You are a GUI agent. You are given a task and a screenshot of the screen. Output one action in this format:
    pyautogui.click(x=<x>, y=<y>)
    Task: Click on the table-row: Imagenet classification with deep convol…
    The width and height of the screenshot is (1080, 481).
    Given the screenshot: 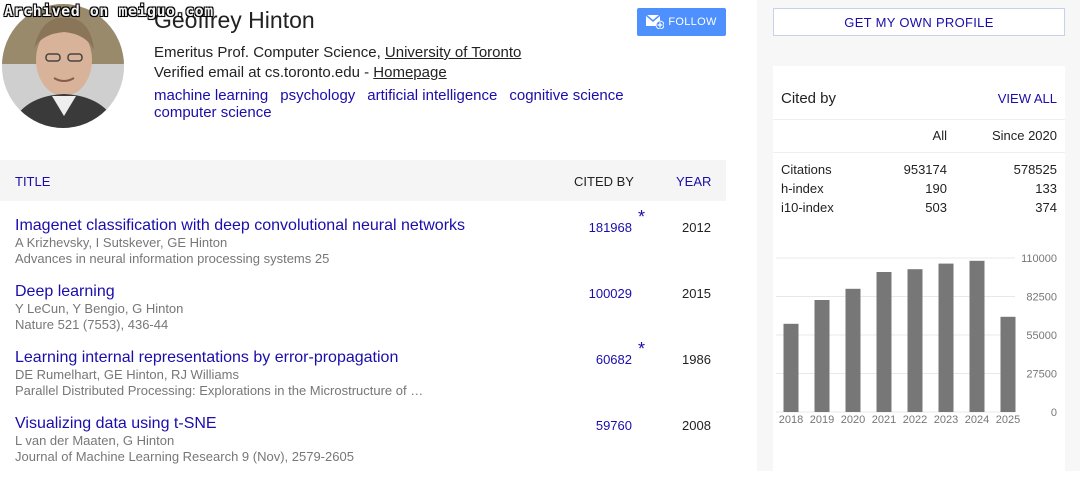 What is the action you would take?
    pyautogui.click(x=363, y=245)
    